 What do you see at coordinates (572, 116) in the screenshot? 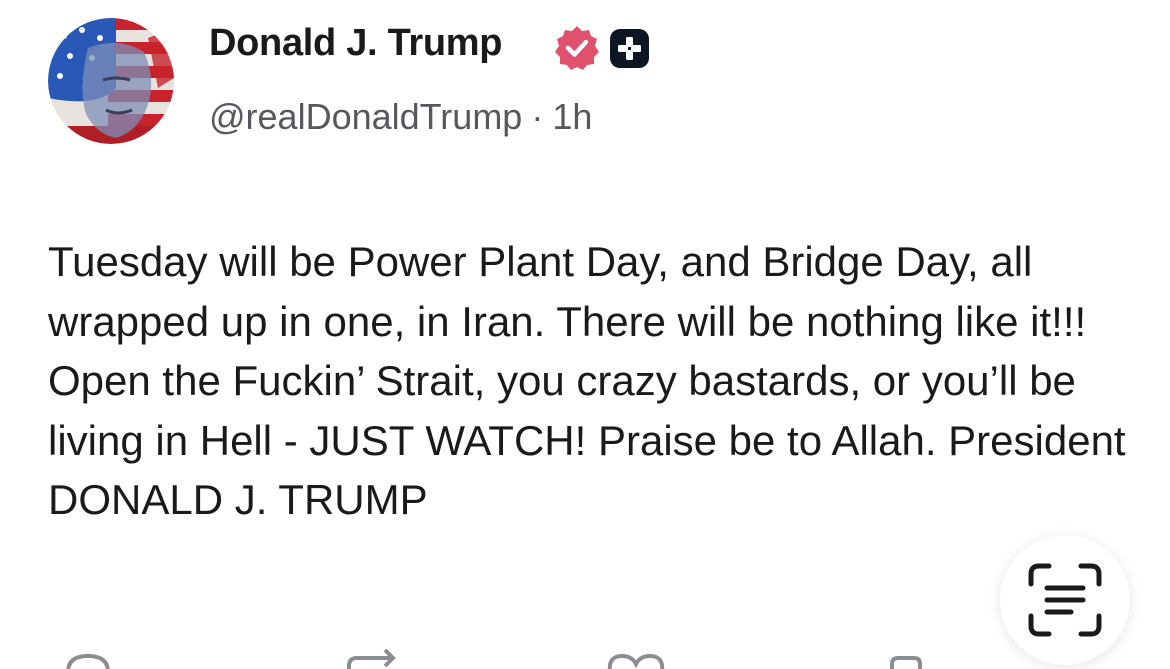
I see `post-timestamp: 1h` at bounding box center [572, 116].